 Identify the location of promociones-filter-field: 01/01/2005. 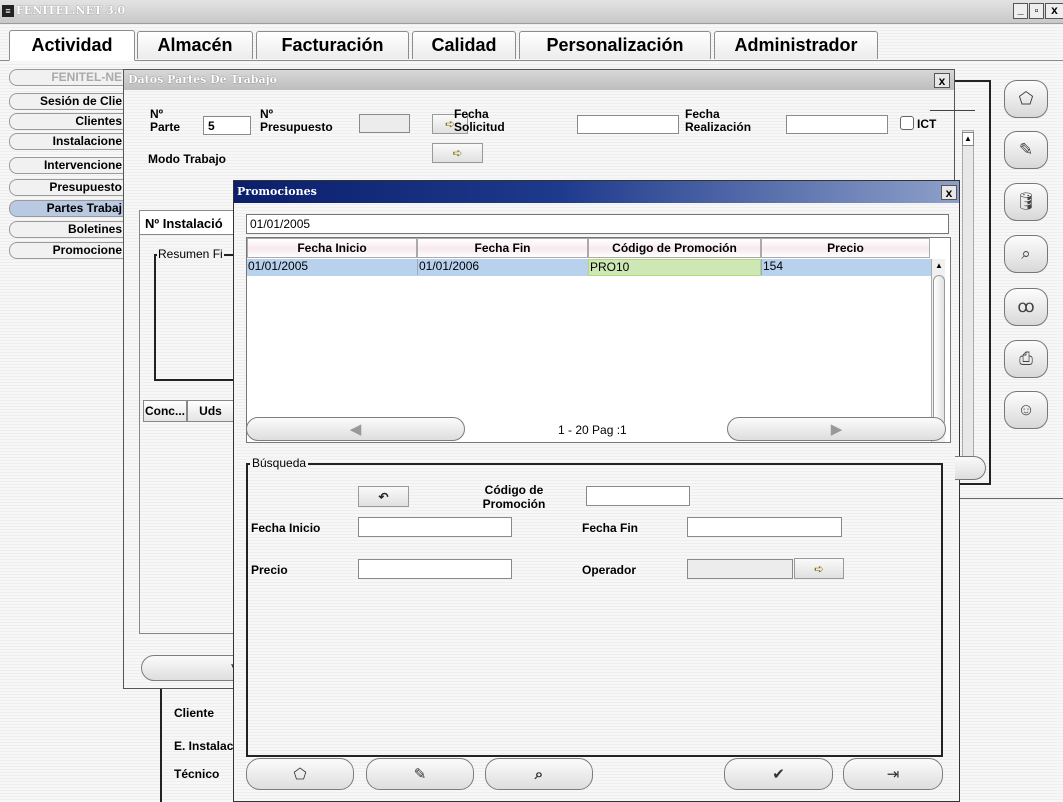
(597, 224).